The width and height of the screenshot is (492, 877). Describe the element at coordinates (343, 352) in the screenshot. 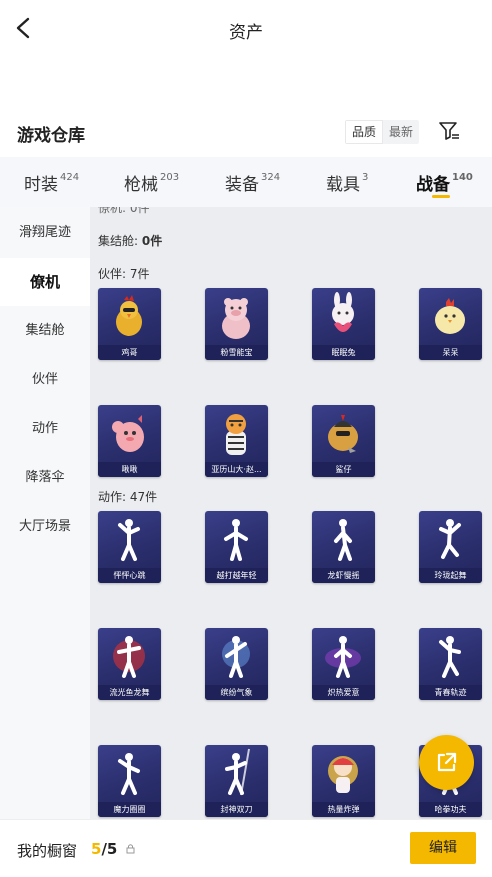

I see `item-name: 眠眠兔` at that location.